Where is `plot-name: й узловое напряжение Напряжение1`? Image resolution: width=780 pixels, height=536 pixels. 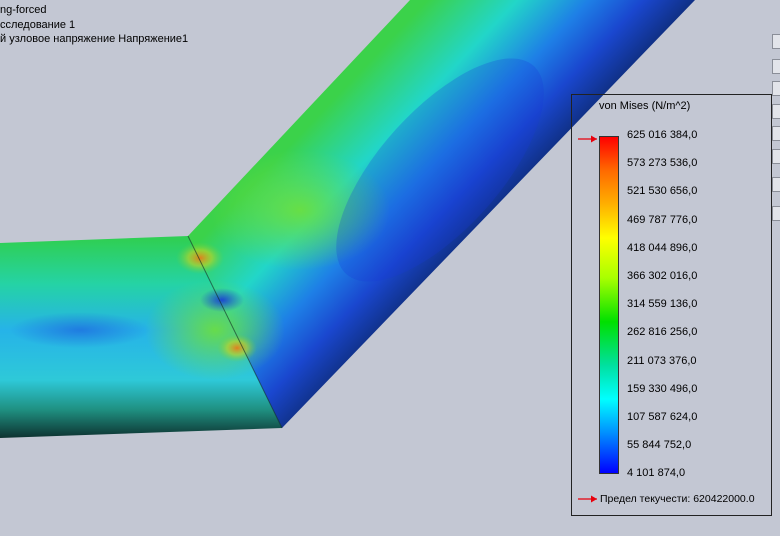
plot-name: й узловое напряжение Напряжение1 is located at coordinates (94, 39).